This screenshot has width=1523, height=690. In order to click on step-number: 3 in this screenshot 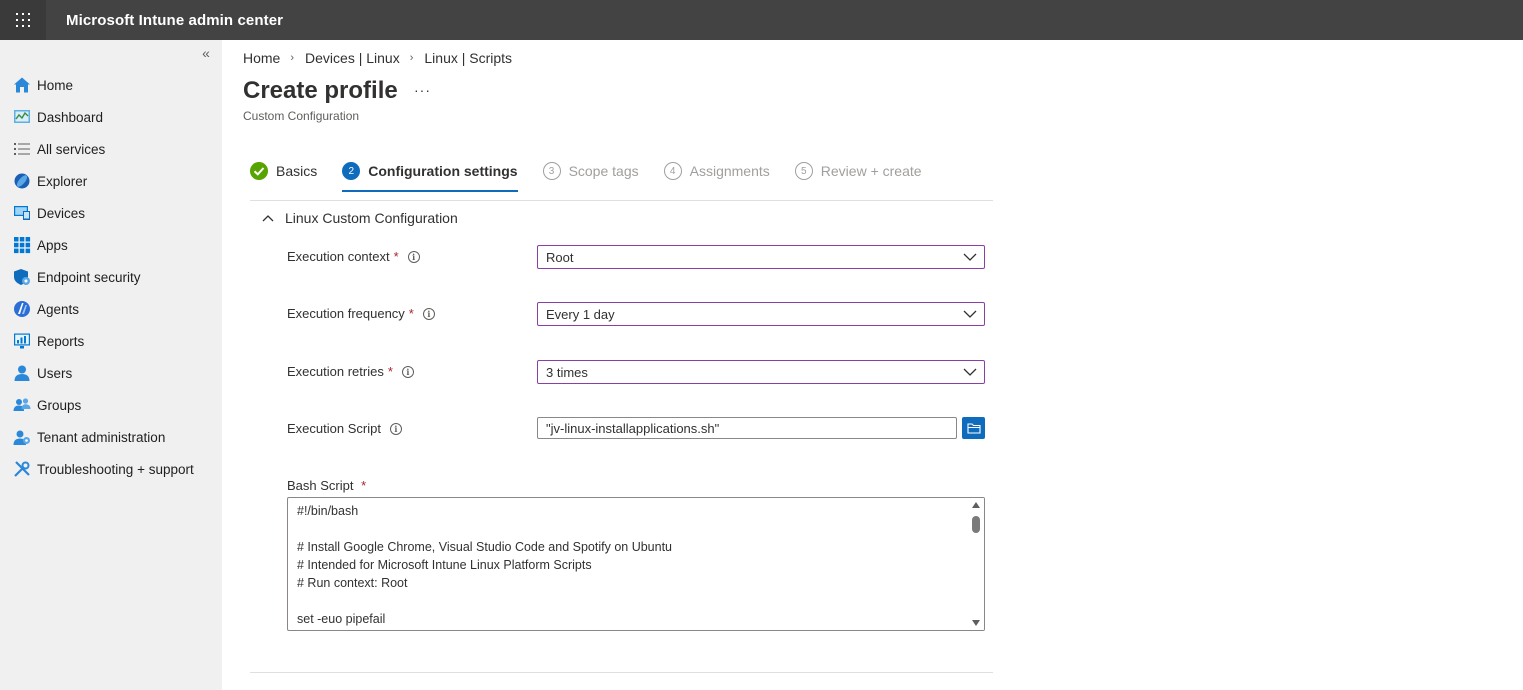, I will do `click(551, 171)`.